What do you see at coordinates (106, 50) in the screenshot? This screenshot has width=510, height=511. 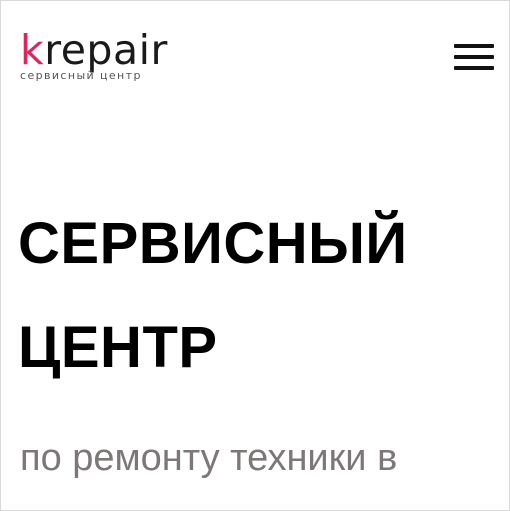 I see `logo-word-rest: repair` at bounding box center [106, 50].